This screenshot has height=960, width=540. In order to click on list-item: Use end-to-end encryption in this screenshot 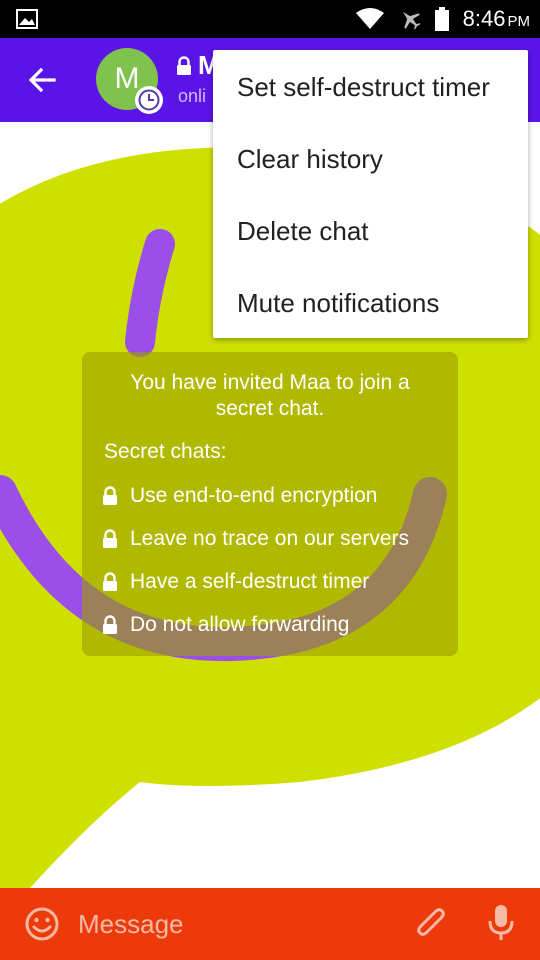, I will do `click(239, 496)`.